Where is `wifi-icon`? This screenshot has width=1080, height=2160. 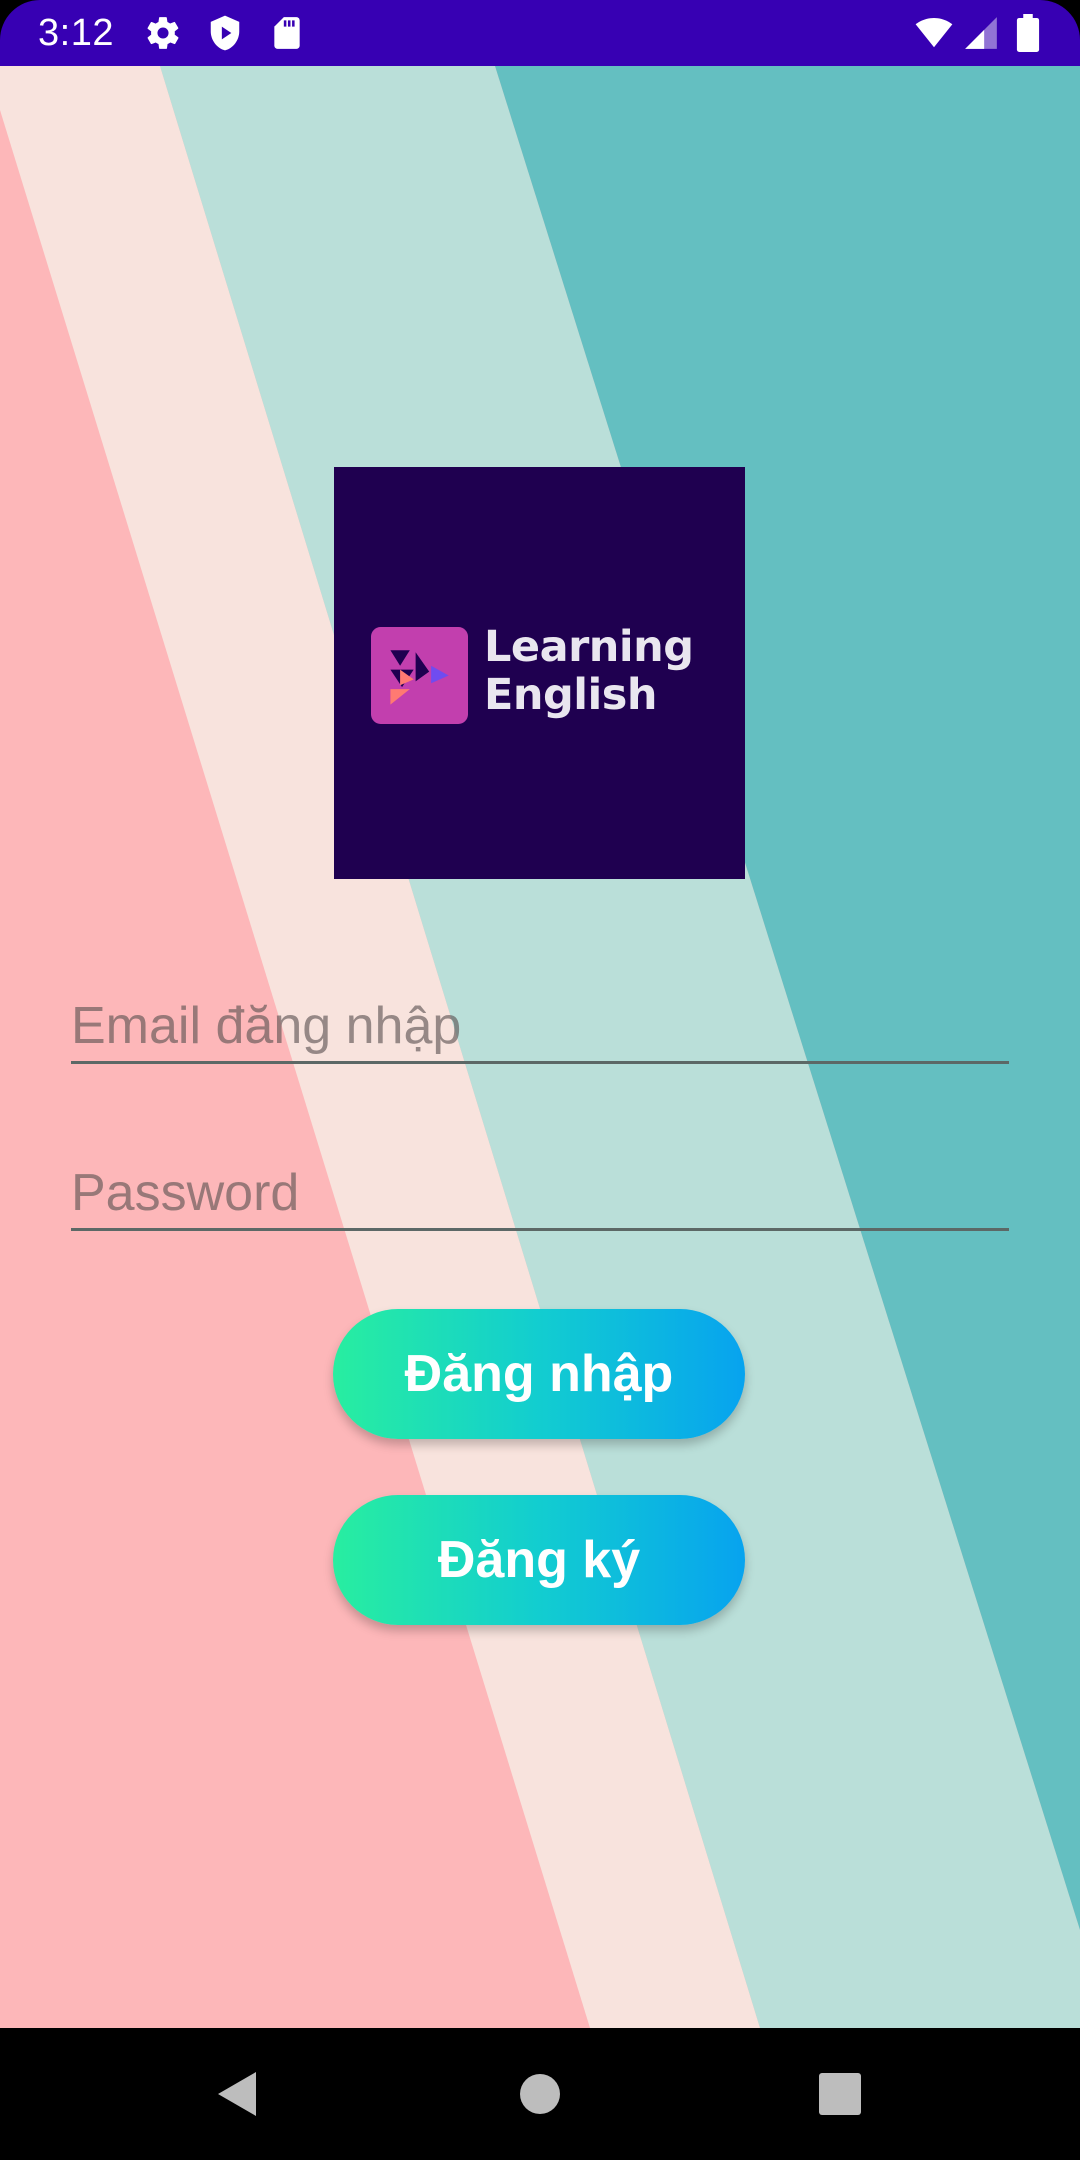
wifi-icon is located at coordinates (934, 33).